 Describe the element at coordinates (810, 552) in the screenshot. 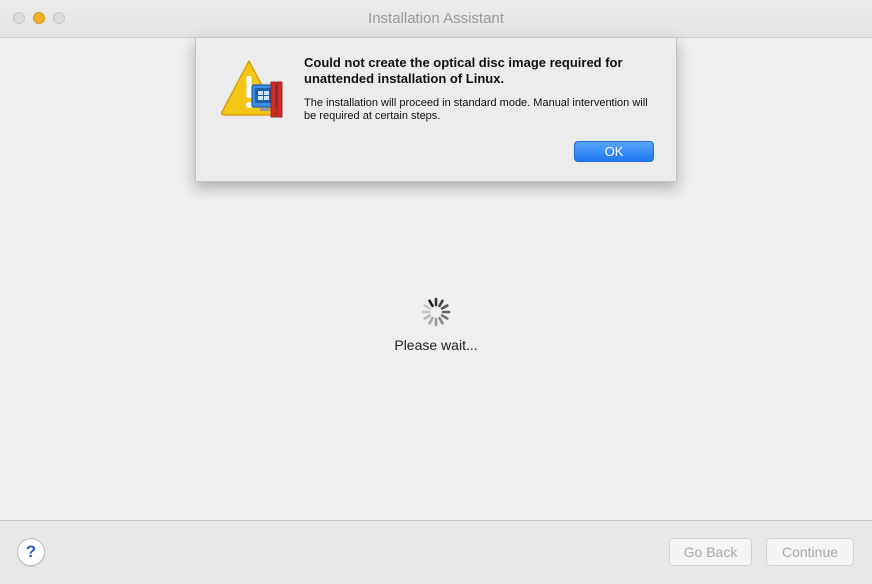

I see `continue-button: Continue` at that location.